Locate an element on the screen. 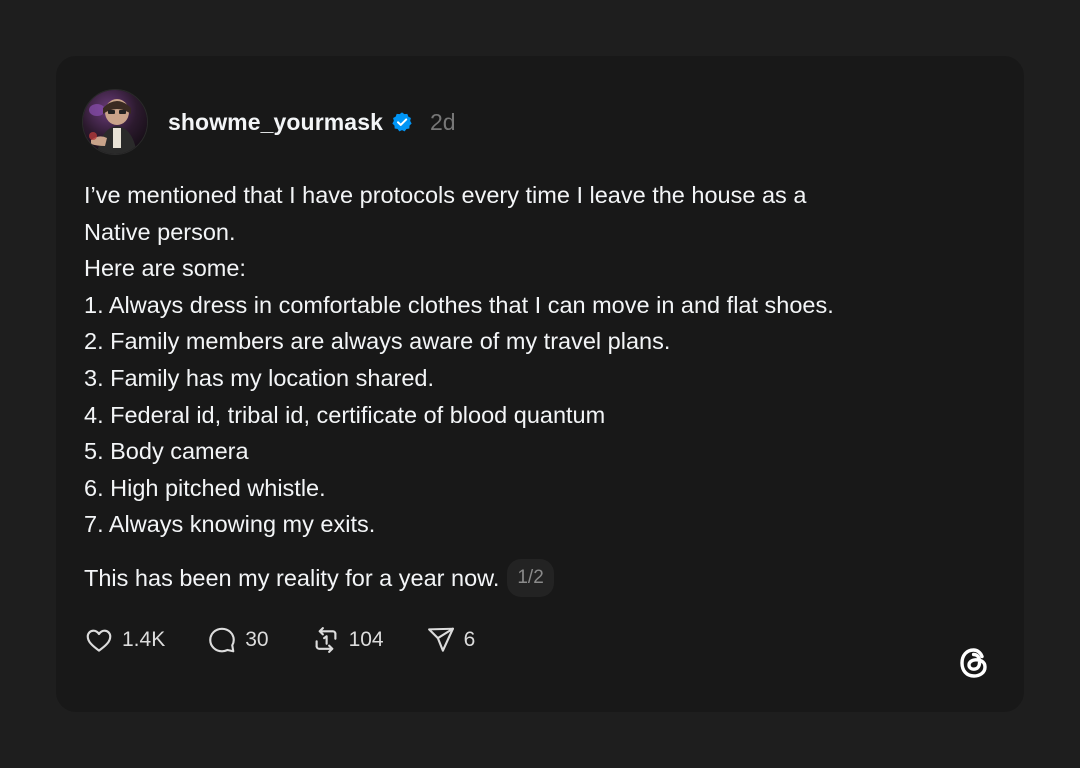 The image size is (1080, 768). repost-count: 104 is located at coordinates (366, 639).